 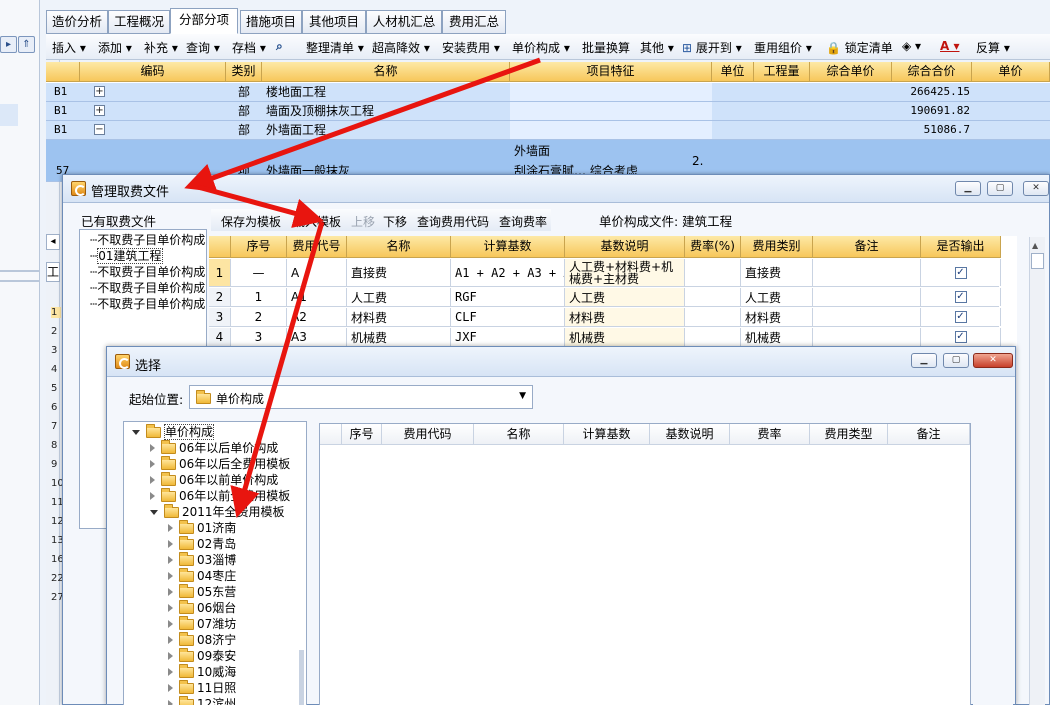 What do you see at coordinates (404, 22) in the screenshot?
I see `tab-labor-material: 人材机汇总` at bounding box center [404, 22].